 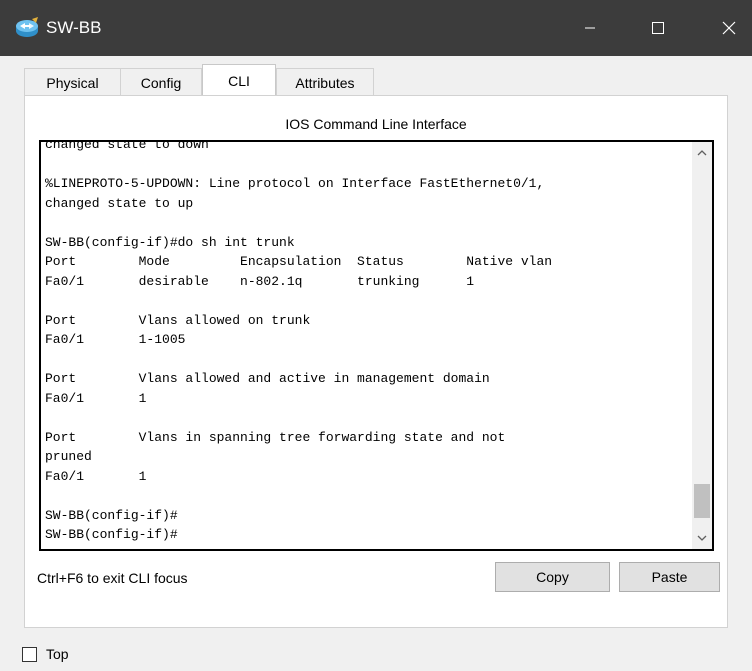 What do you see at coordinates (702, 501) in the screenshot?
I see `scroll-thumb` at bounding box center [702, 501].